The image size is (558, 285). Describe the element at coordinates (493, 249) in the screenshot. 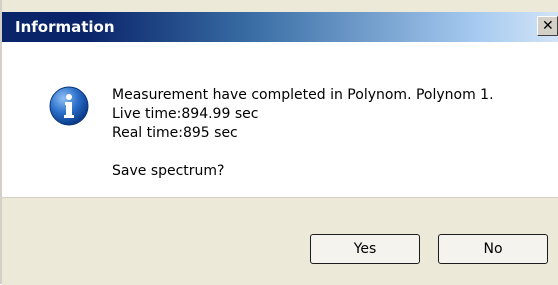

I see `no-button: No` at that location.